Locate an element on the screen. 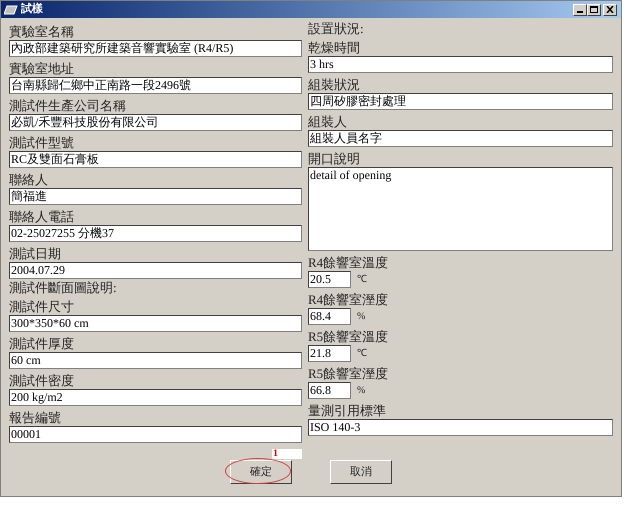 This screenshot has width=624, height=511. field-label: R5餘響室溫度 is located at coordinates (348, 336).